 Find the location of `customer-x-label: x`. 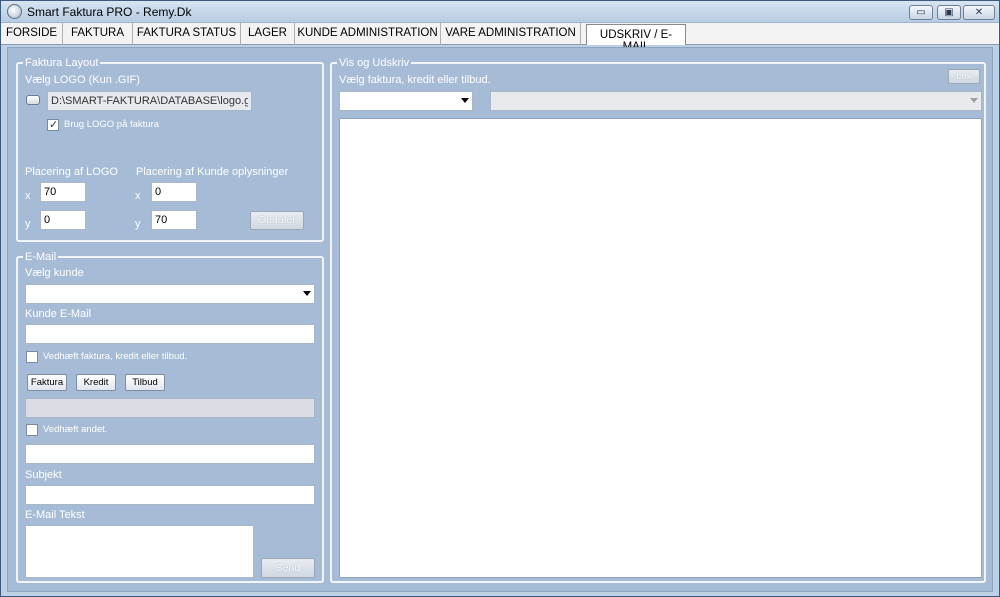

customer-x-label: x is located at coordinates (138, 196).